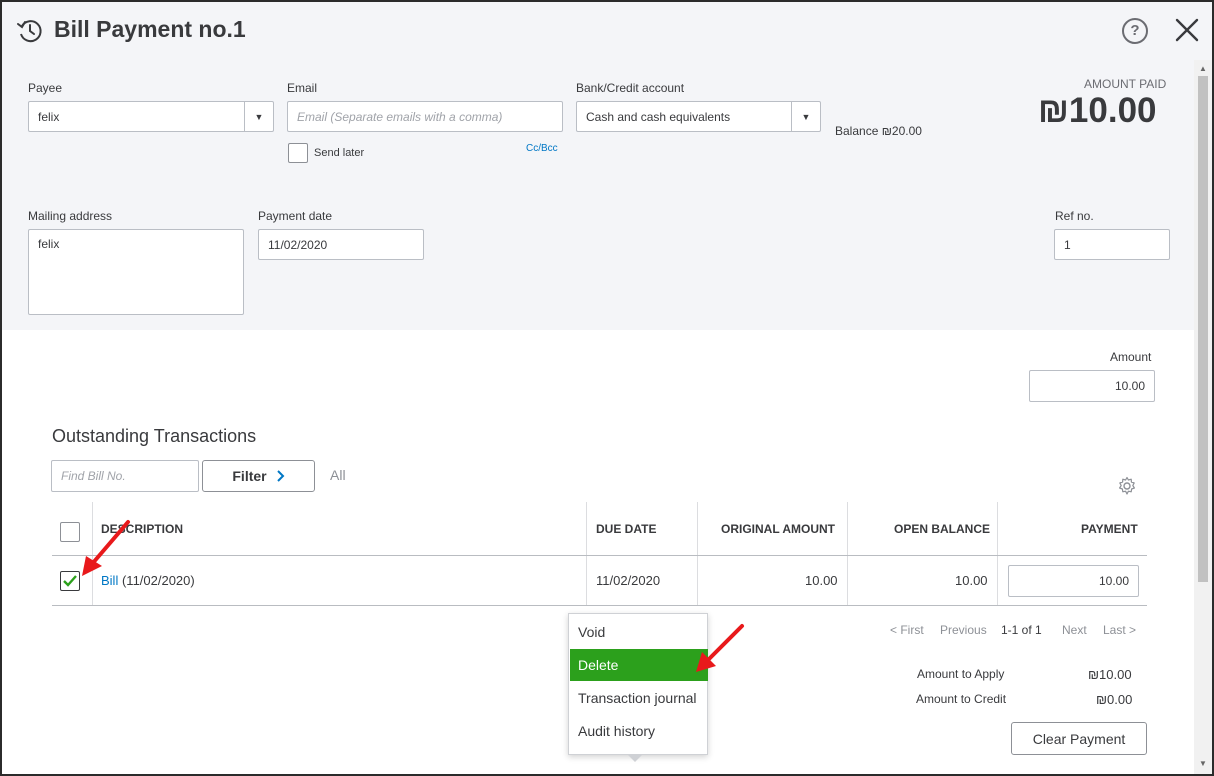  Describe the element at coordinates (1203, 68) in the screenshot. I see `scroll-up-icon: ▲` at that location.